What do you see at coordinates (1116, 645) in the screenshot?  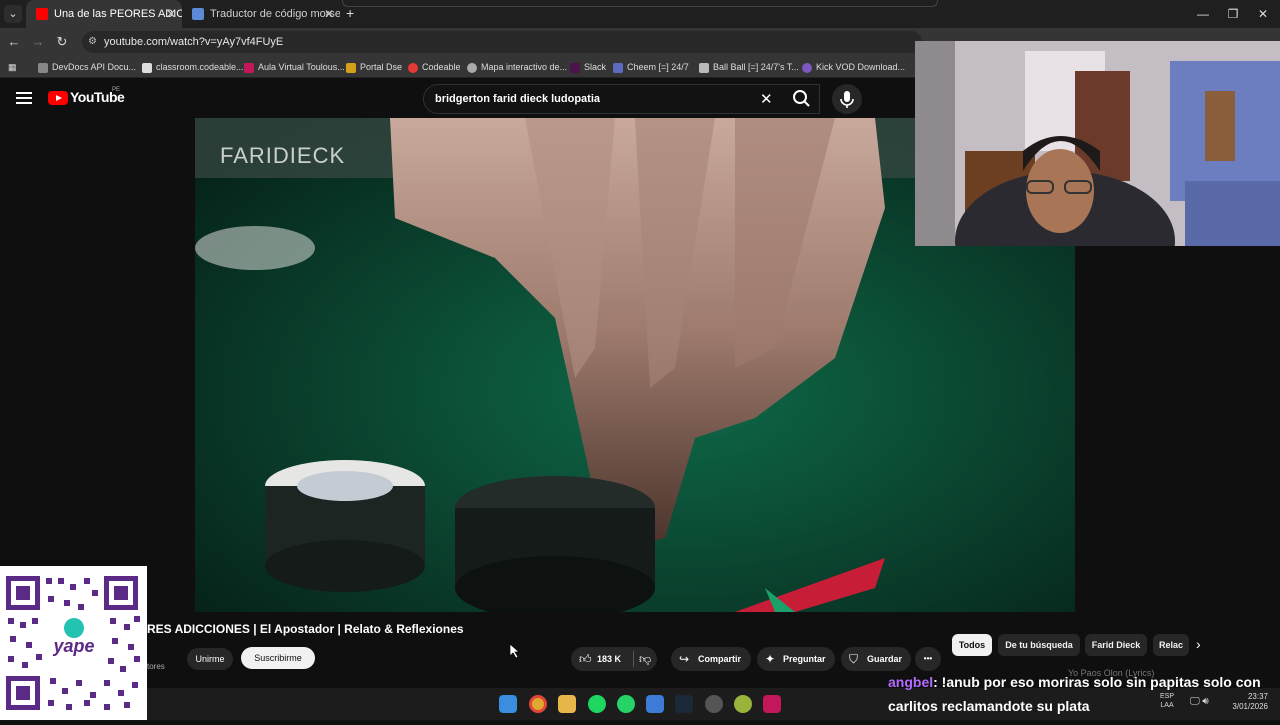 I see `chip-farid-dieck: Farid Dieck` at bounding box center [1116, 645].